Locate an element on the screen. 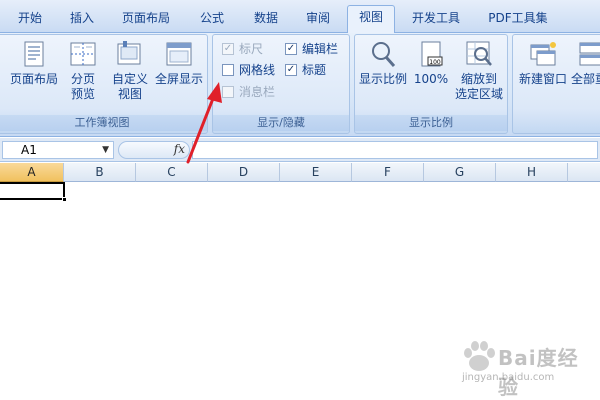  baidu-watermark: Bai度经验 jingyan.baidu.com is located at coordinates (522, 368).